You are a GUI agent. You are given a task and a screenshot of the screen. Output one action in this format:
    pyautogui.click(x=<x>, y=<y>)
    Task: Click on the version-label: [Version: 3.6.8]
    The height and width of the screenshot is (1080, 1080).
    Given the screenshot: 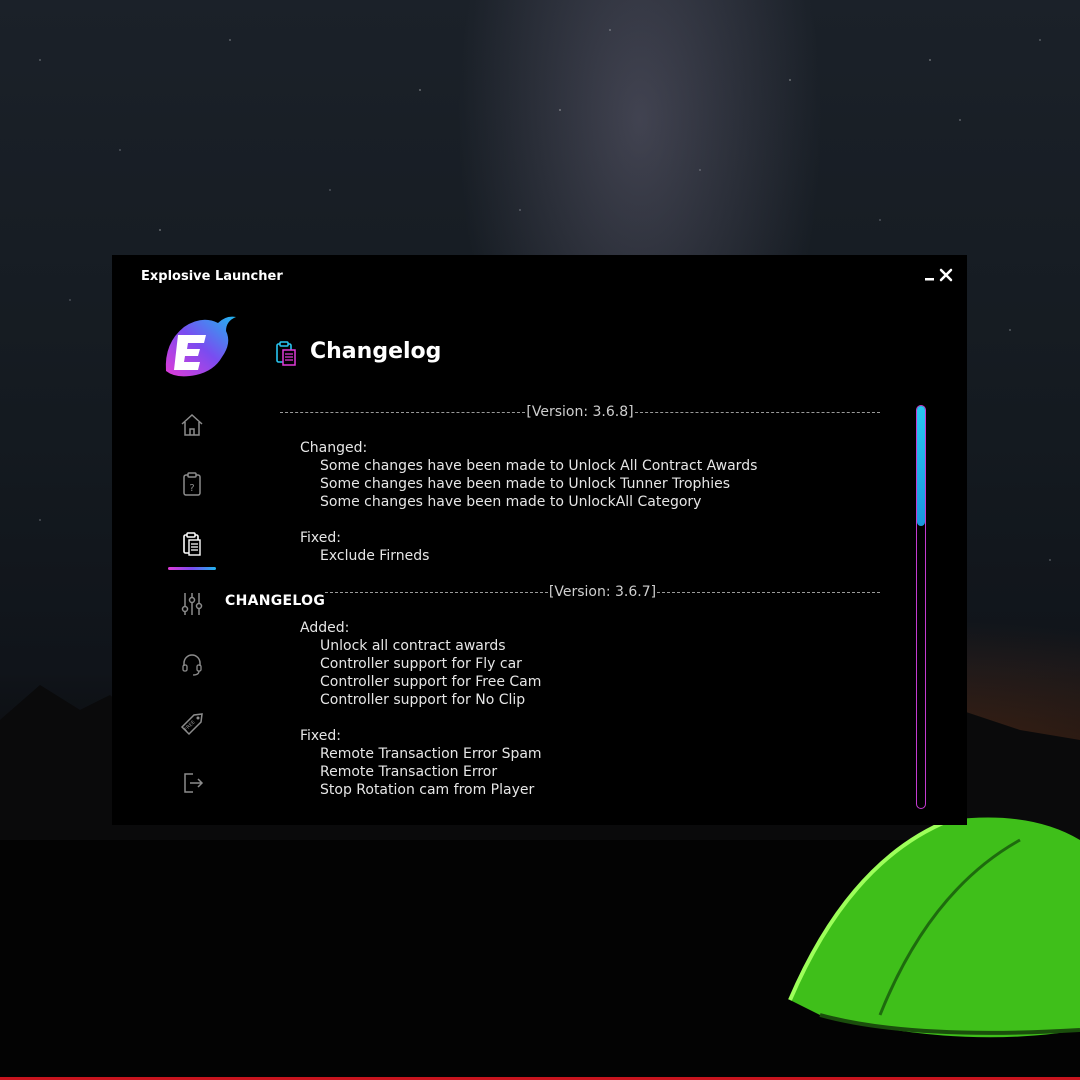 What is the action you would take?
    pyautogui.click(x=580, y=412)
    